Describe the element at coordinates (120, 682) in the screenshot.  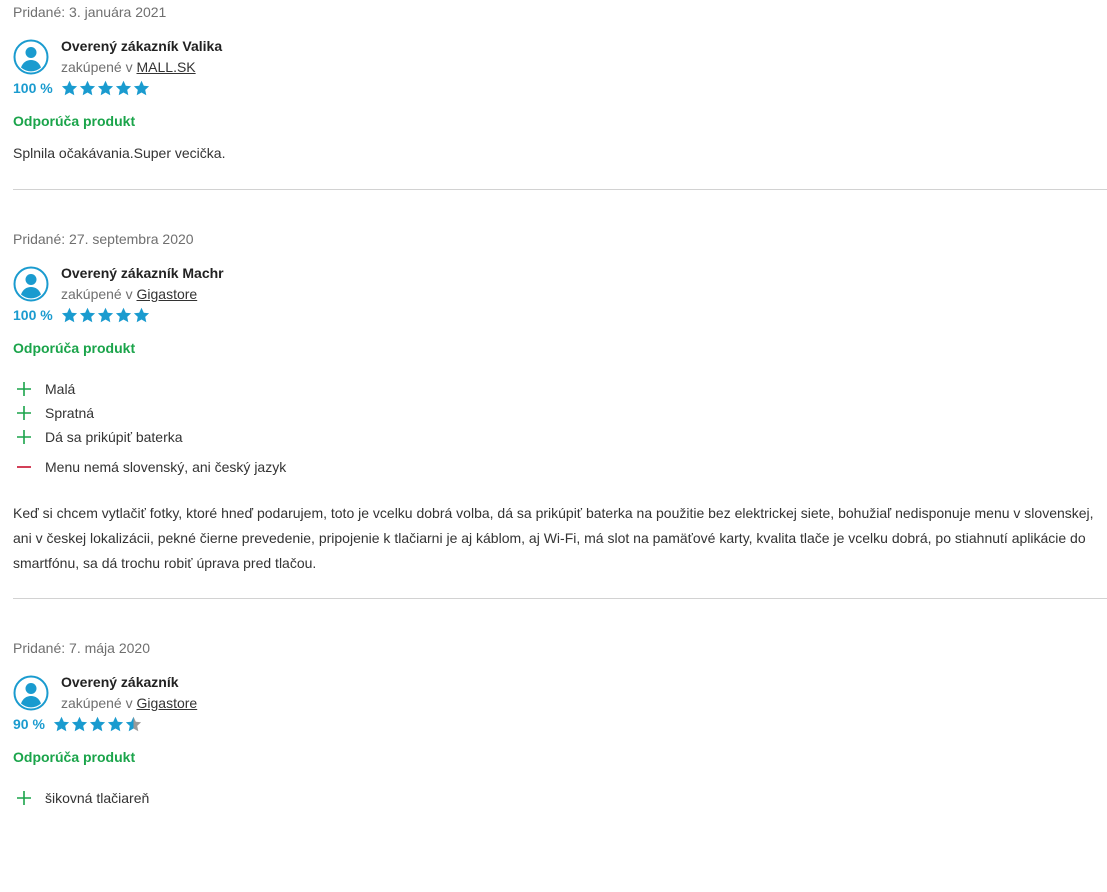
I see `author-name: Overený zákazník` at that location.